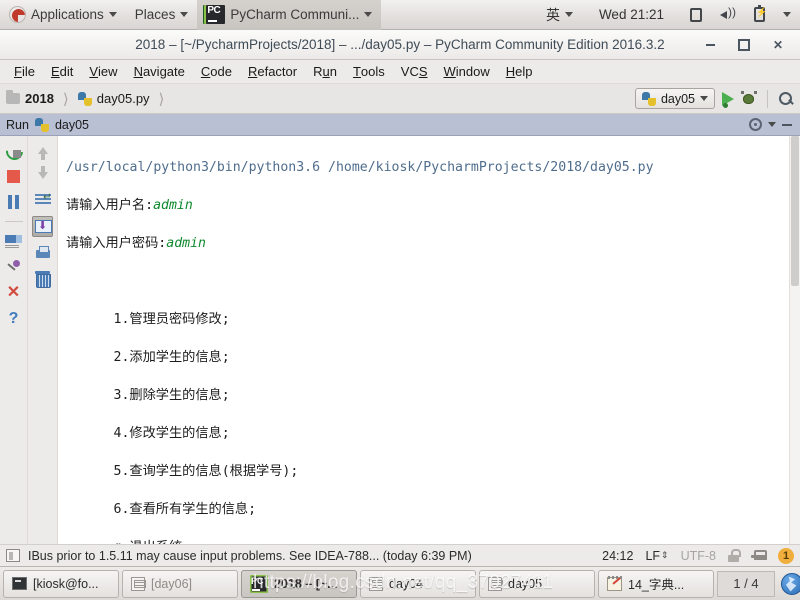 The height and width of the screenshot is (600, 800). Describe the element at coordinates (43, 150) in the screenshot. I see `prev-occurrence-button` at that location.